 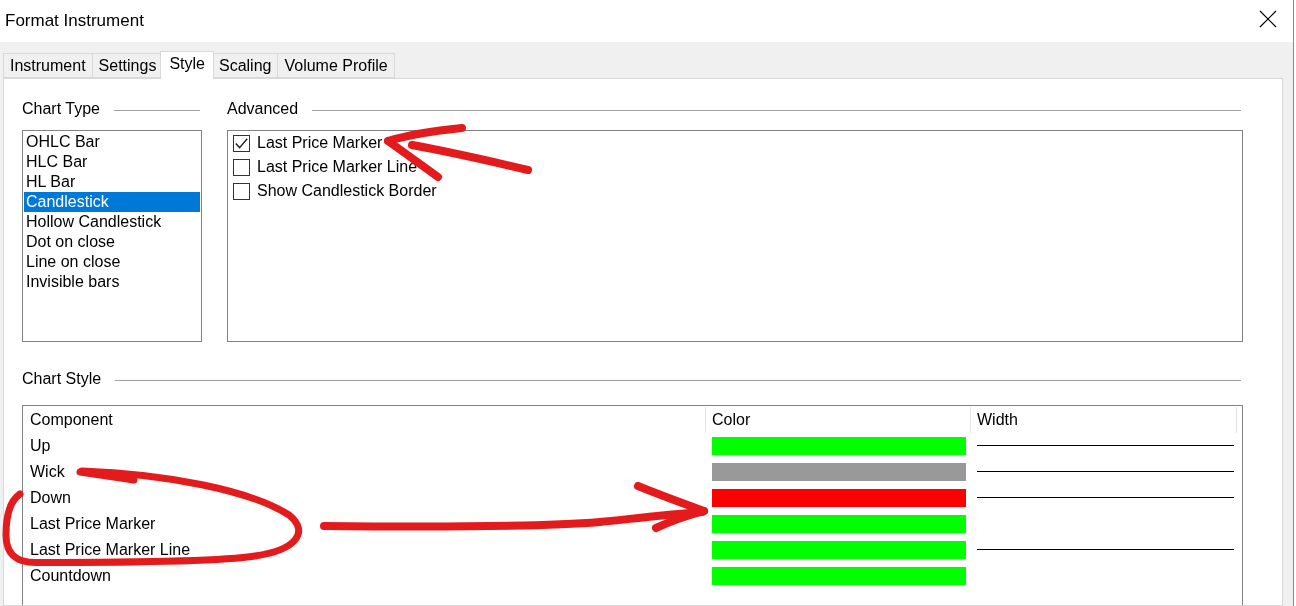 What do you see at coordinates (112, 262) in the screenshot?
I see `list-item: Line on close` at bounding box center [112, 262].